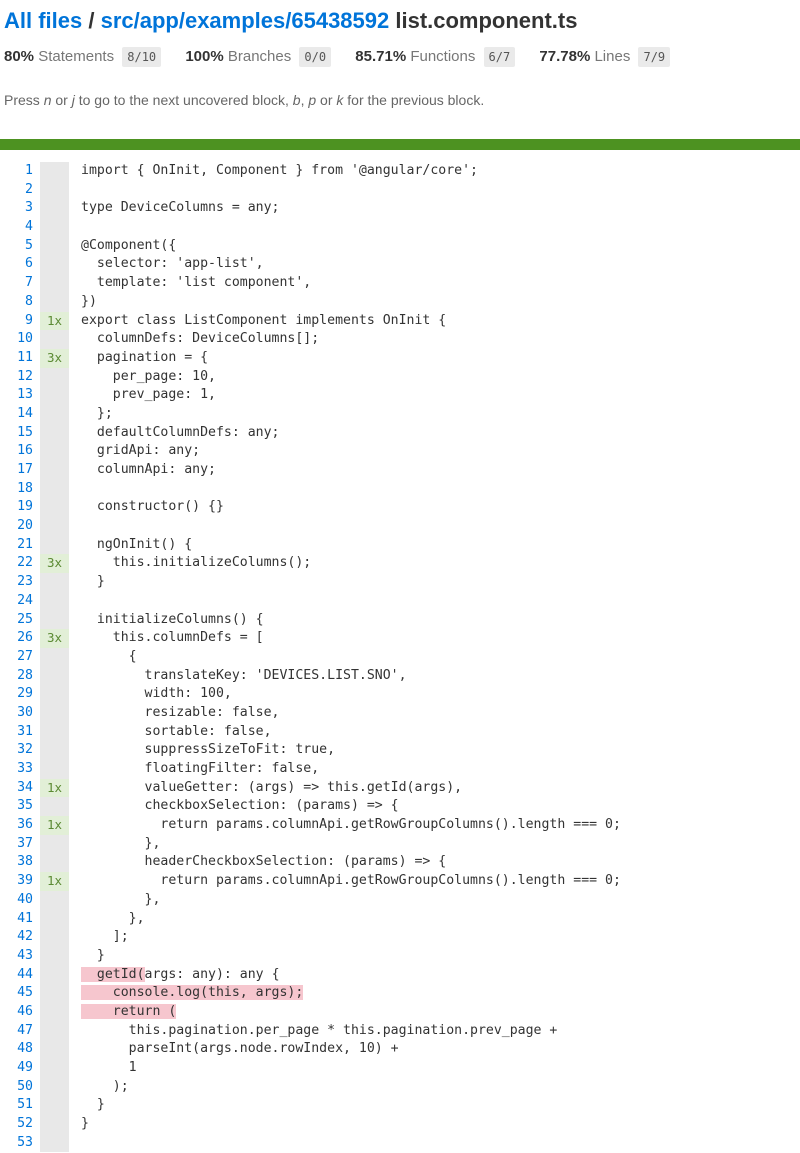 This screenshot has height=1153, width=800. I want to click on line-number: 20, so click(17, 526).